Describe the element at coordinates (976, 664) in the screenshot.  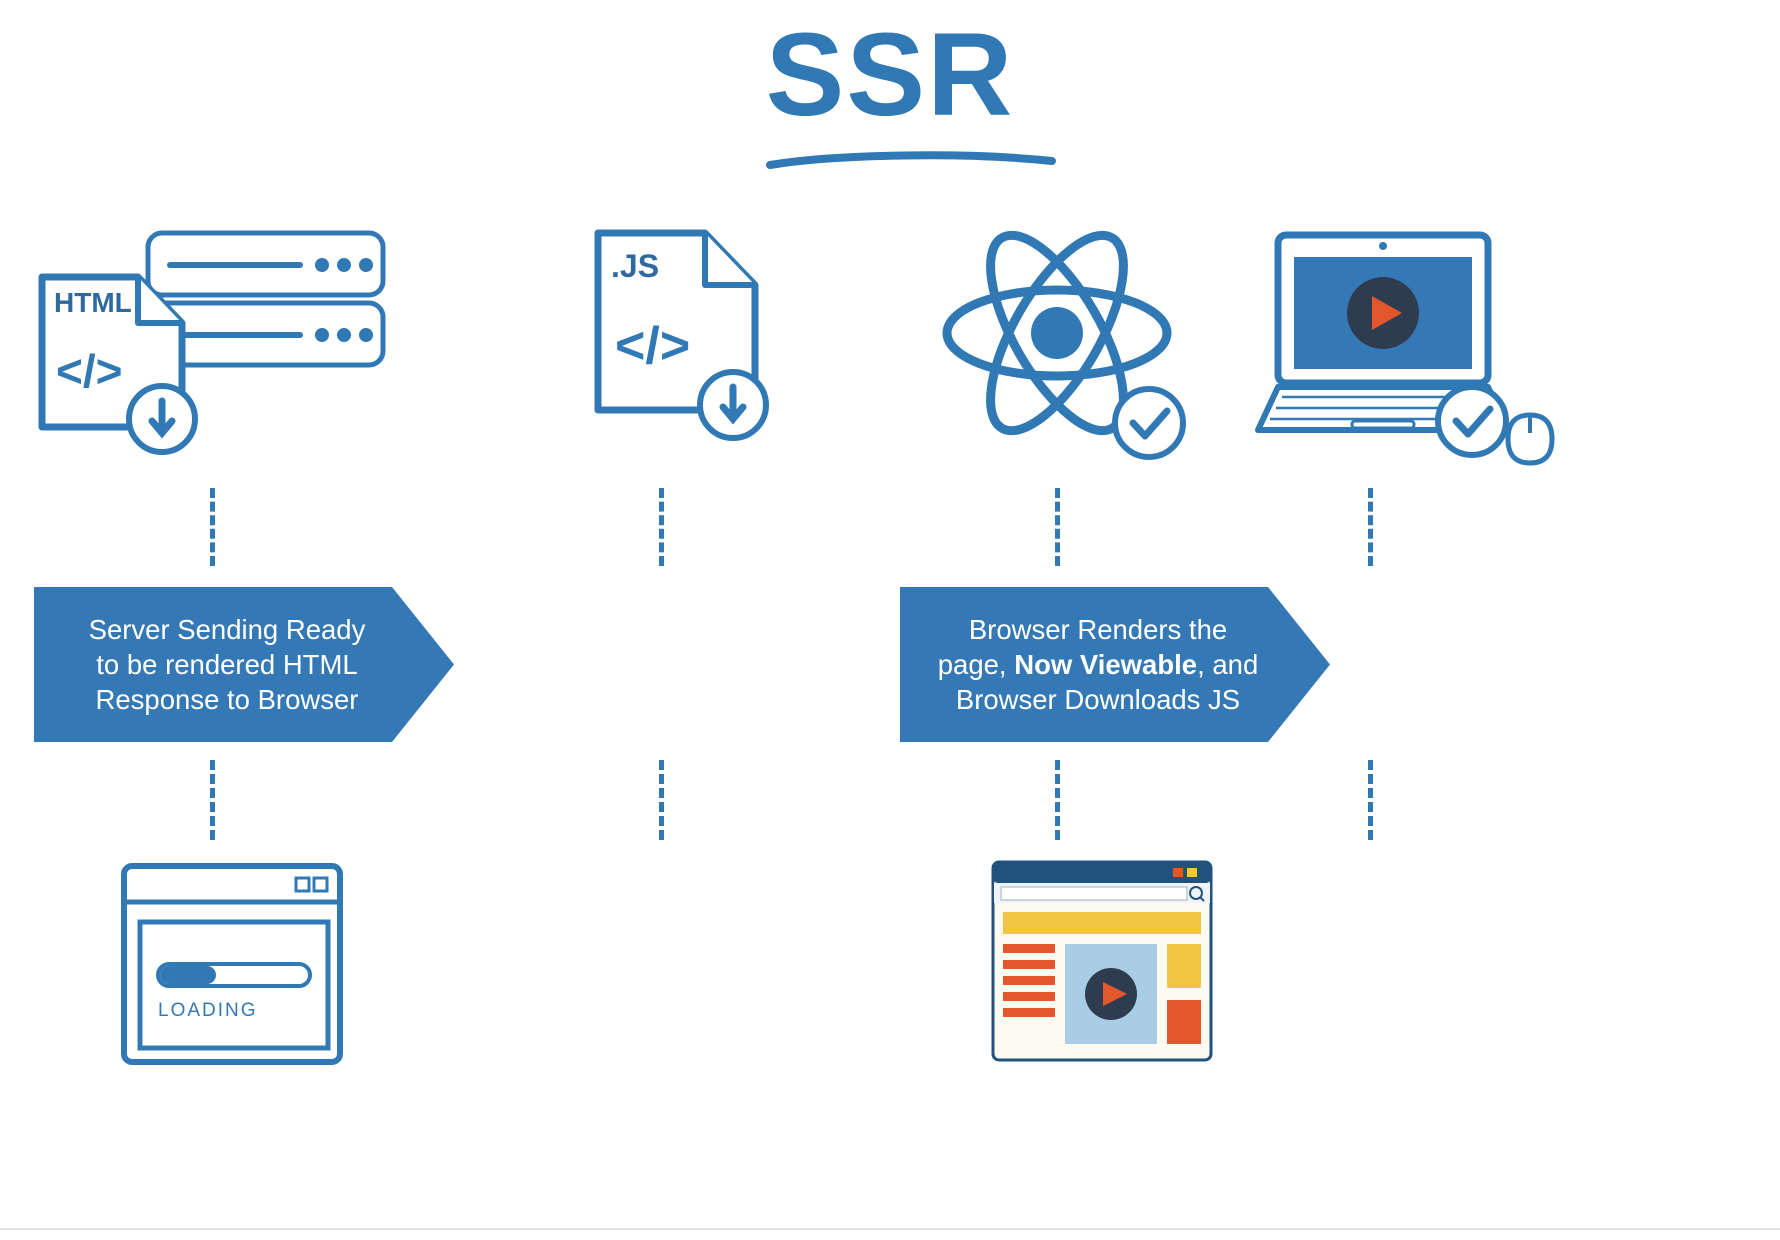
I see `banner-line-2a: page,` at that location.